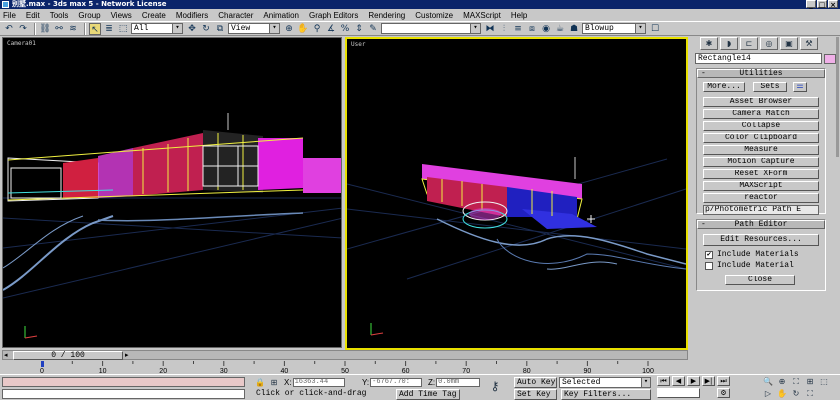 The height and width of the screenshot is (400, 840). I want to click on maxscript-listener-mini, so click(123, 382).